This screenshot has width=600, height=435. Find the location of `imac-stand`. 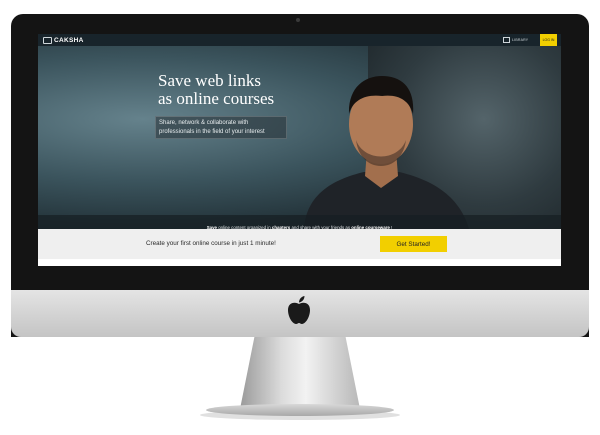

imac-stand is located at coordinates (300, 373).